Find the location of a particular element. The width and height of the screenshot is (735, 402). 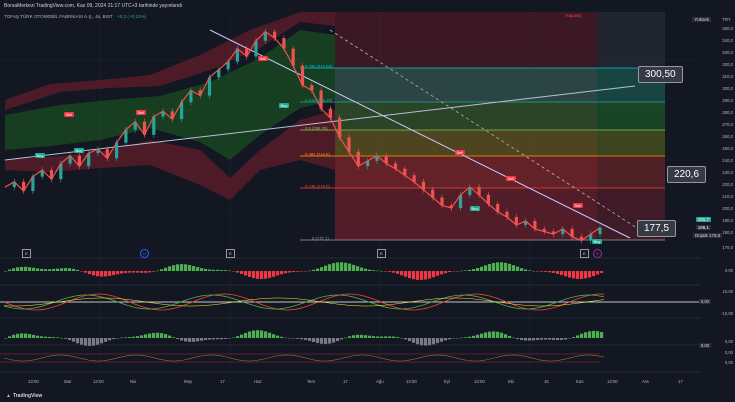

fib-level-0786: 0.786 (315,58) is located at coordinates (319, 66).